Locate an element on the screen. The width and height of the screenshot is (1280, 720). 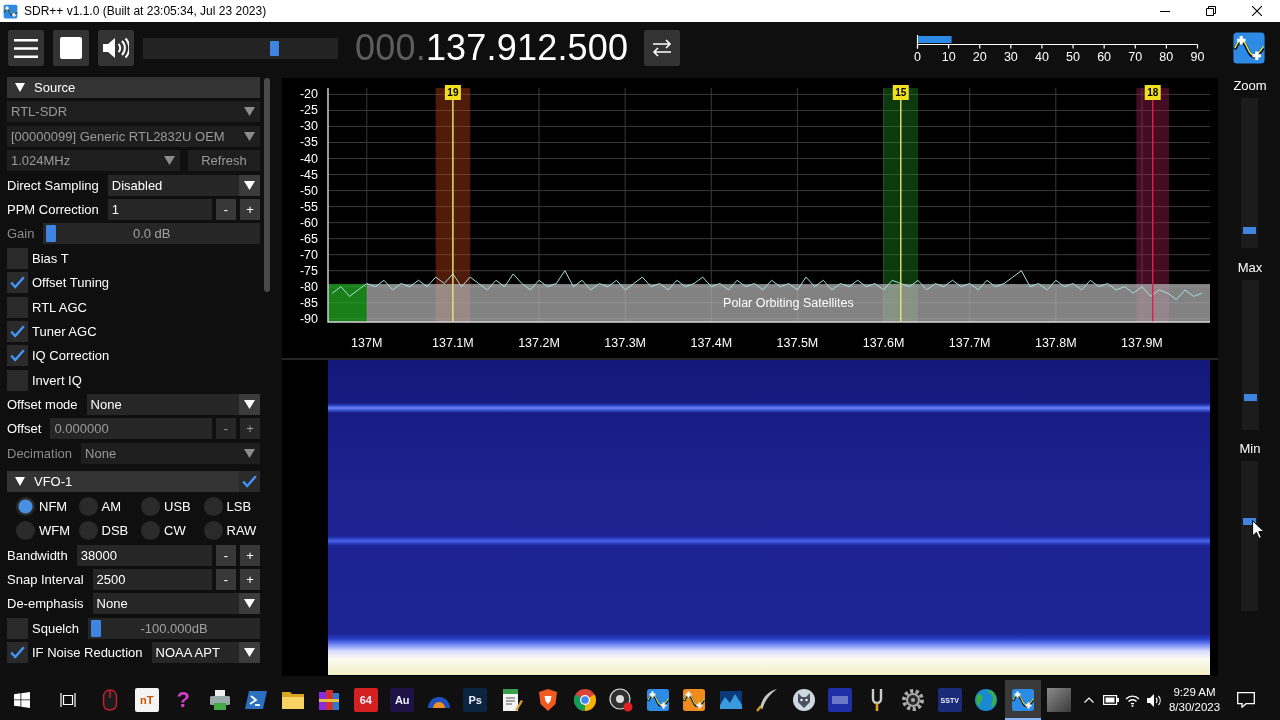
marker-label: 15 is located at coordinates (900, 92).